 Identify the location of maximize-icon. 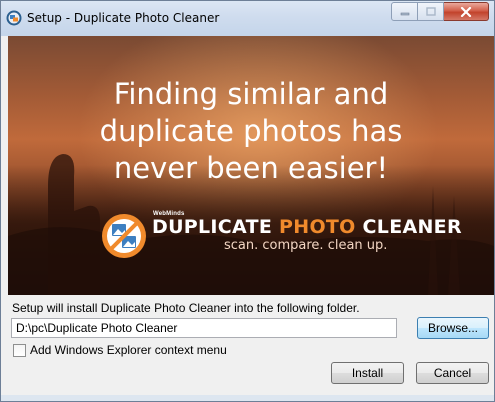
(430, 11).